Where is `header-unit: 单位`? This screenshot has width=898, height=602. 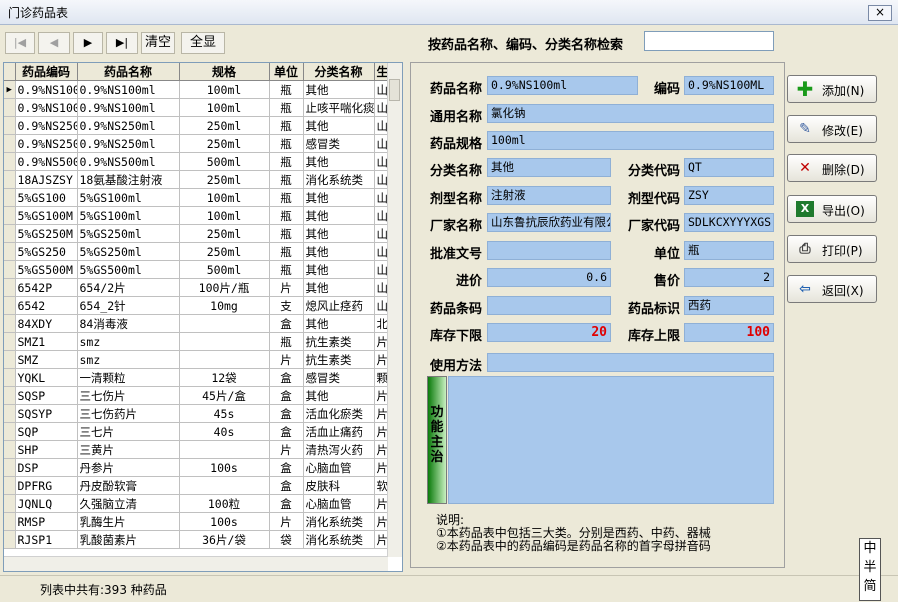
header-unit: 单位 is located at coordinates (286, 72).